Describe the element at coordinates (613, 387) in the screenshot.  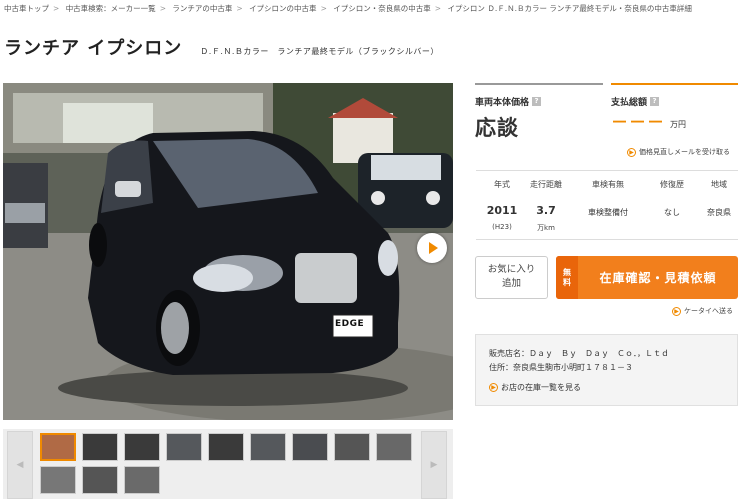
I see `dealer-stock-link: ▶ お店の在庫一覧を見る` at that location.